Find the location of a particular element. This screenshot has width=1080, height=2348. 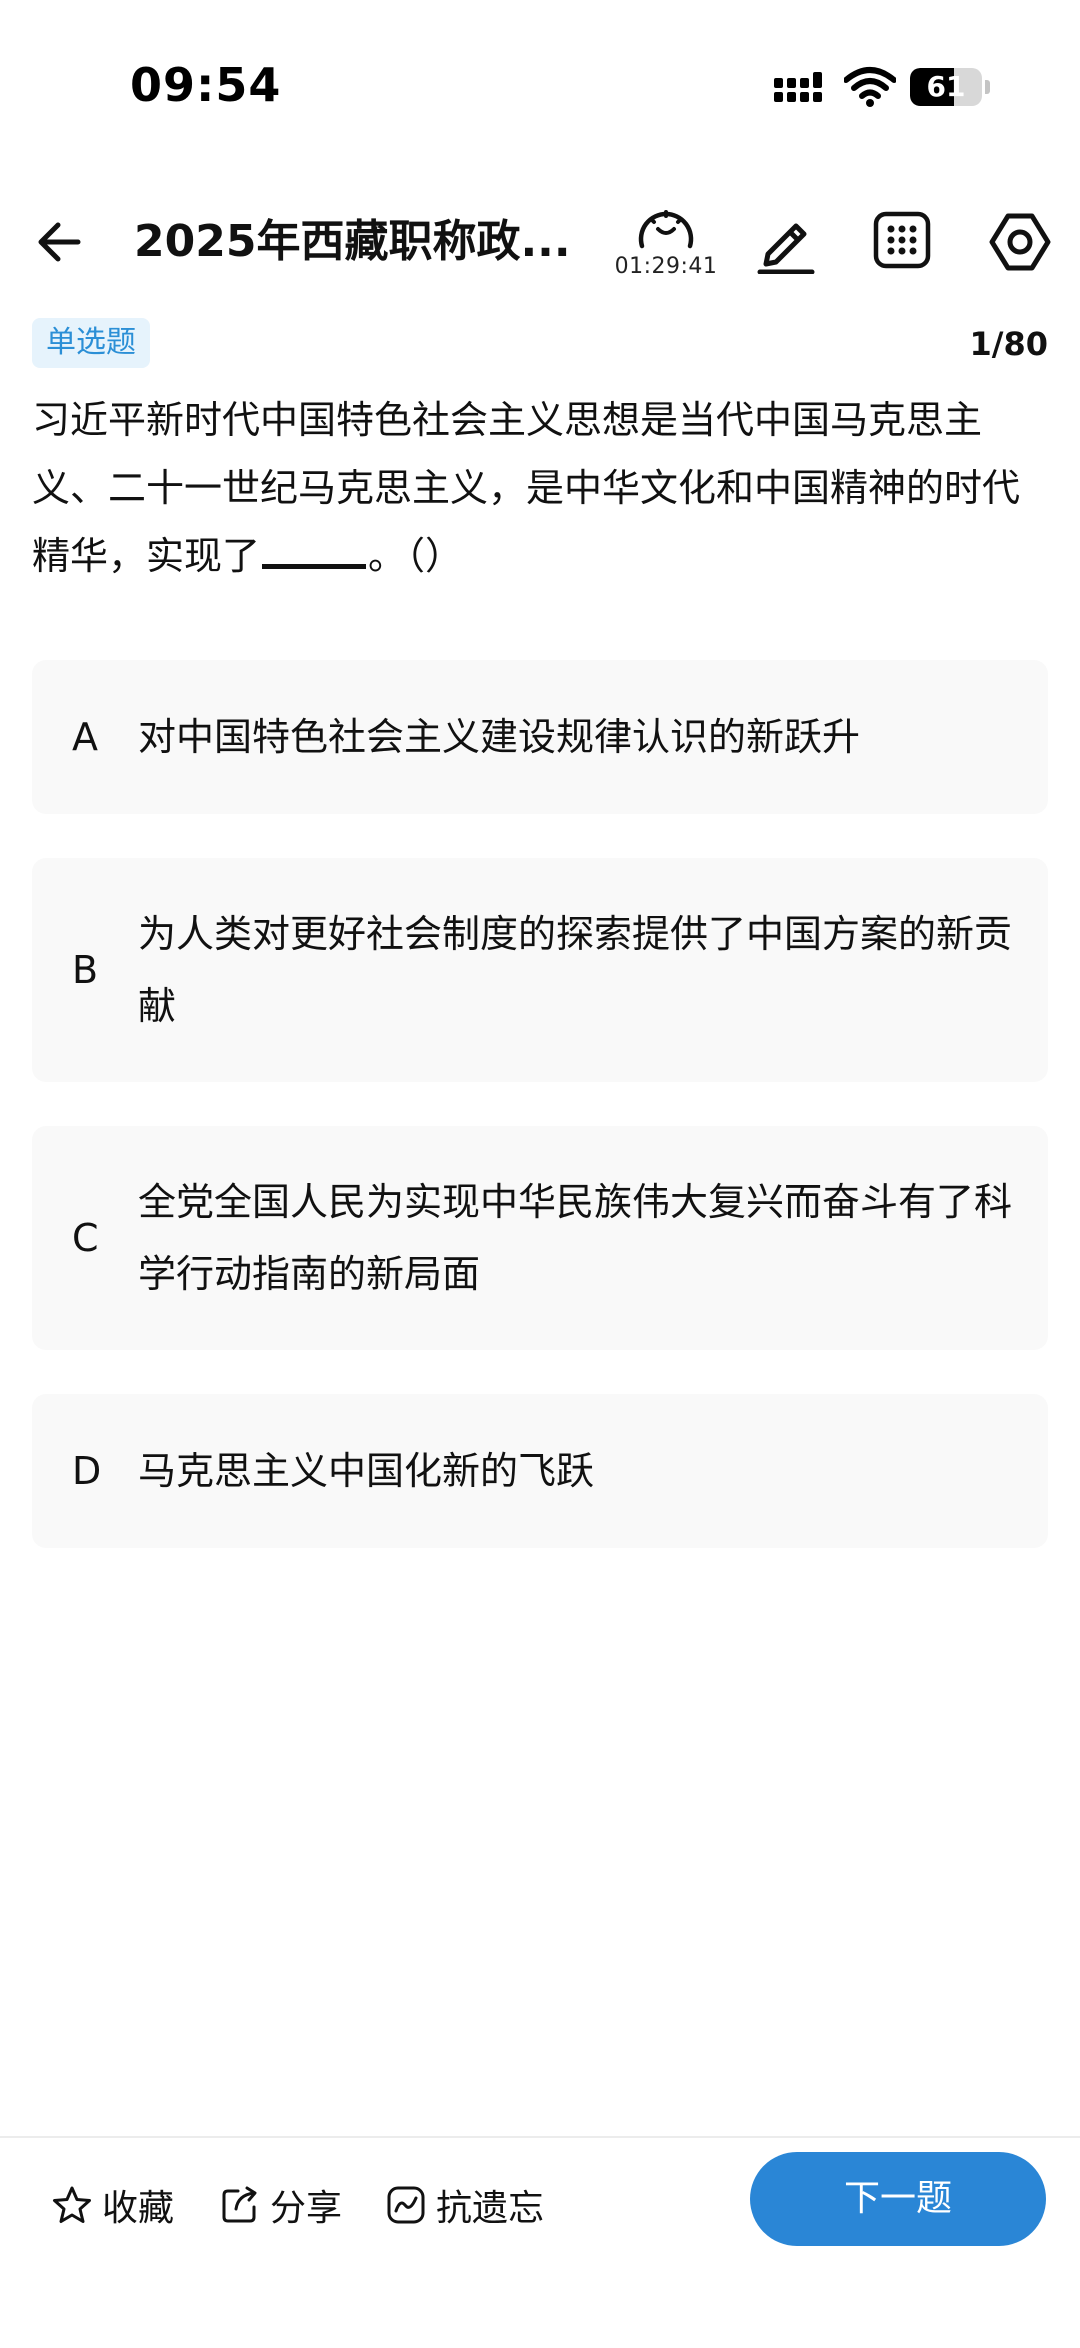

timer-text: 01:29:41 is located at coordinates (666, 266).